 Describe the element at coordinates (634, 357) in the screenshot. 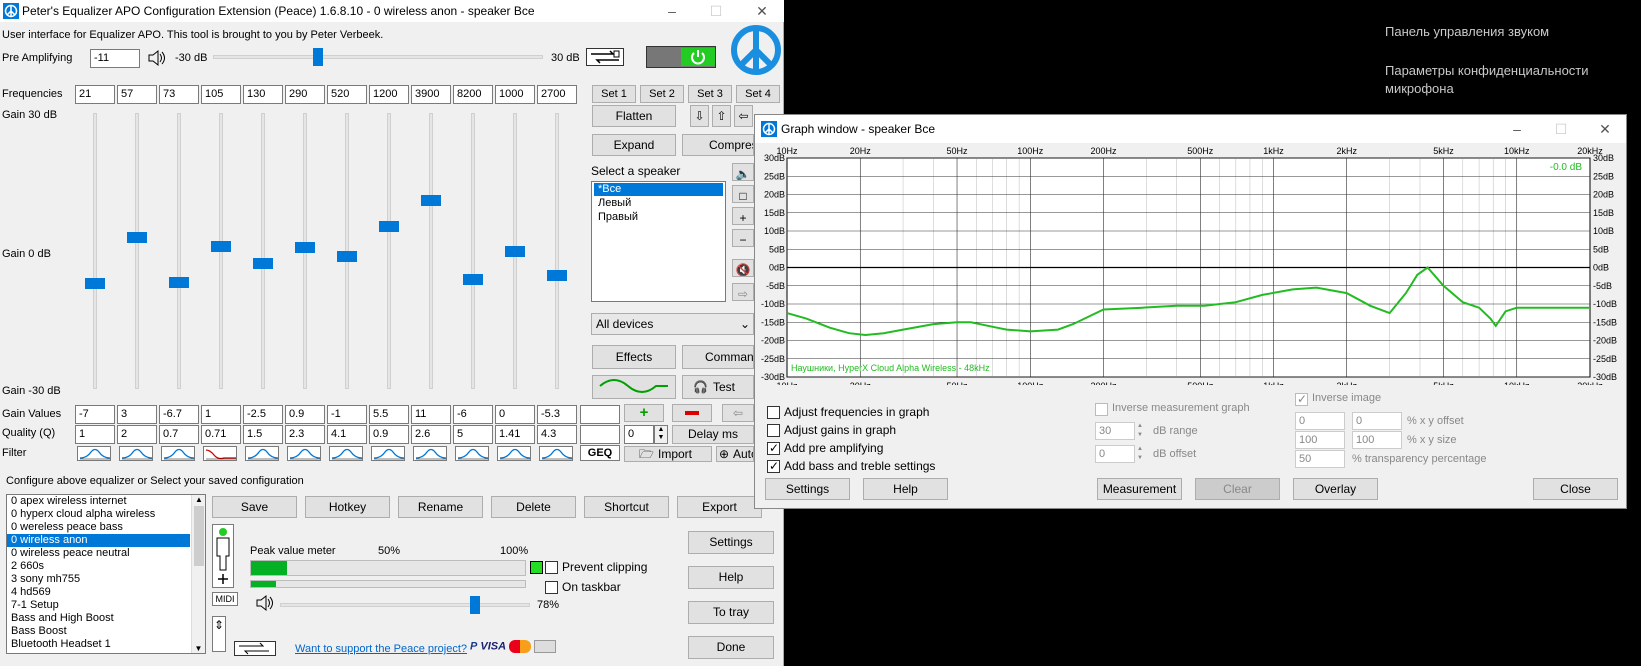

I see `effects-button: Effects` at that location.